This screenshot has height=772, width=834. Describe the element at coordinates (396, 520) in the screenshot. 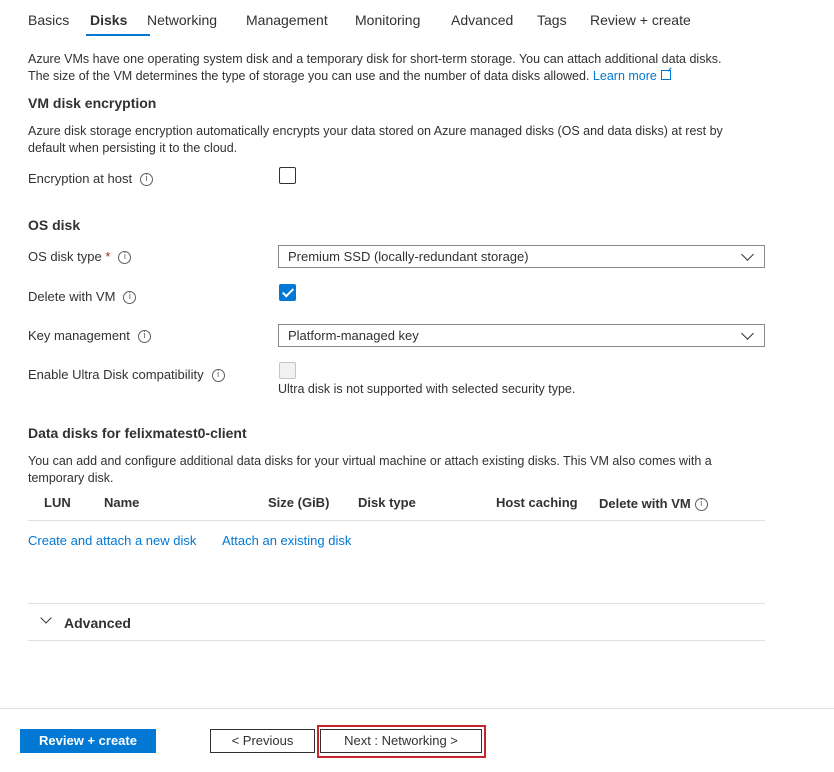

I see `table-divider` at that location.